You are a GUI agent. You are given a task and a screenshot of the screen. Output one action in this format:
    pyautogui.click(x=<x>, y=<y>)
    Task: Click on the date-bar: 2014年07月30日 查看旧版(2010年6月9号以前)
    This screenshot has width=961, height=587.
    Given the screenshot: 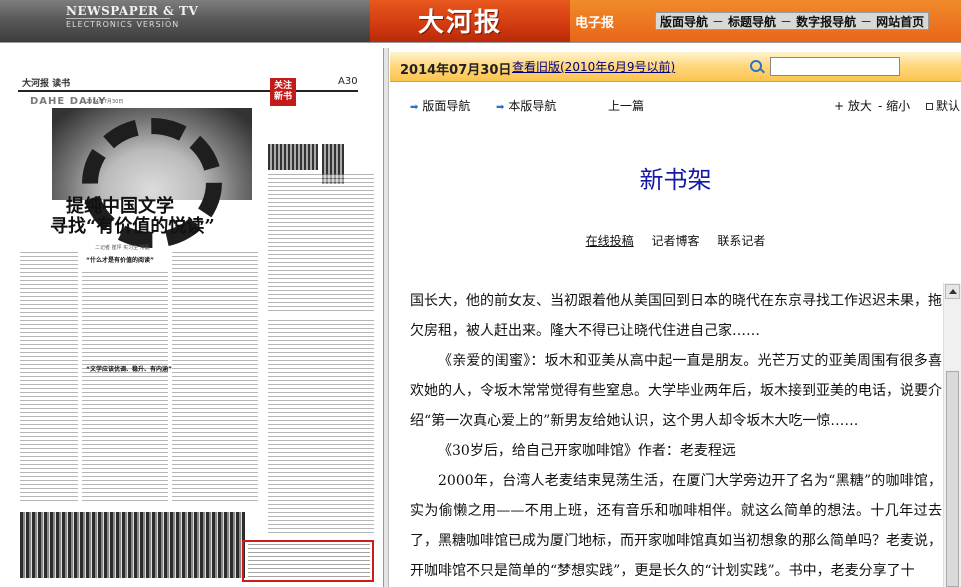 What is the action you would take?
    pyautogui.click(x=675, y=67)
    